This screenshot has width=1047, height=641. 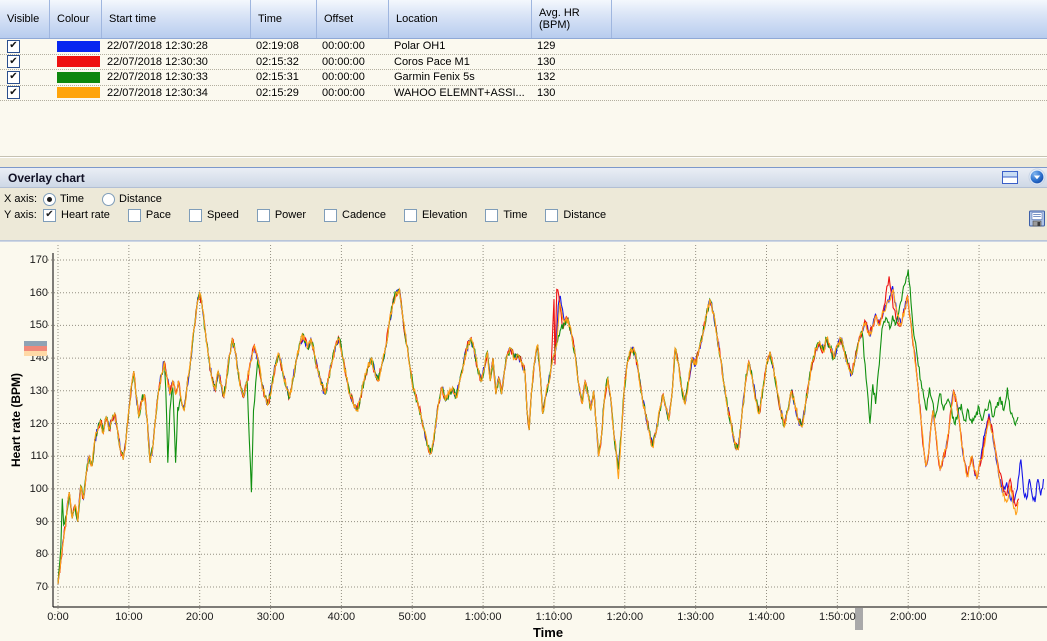 What do you see at coordinates (263, 215) in the screenshot?
I see `y-axis-power-checkbox` at bounding box center [263, 215].